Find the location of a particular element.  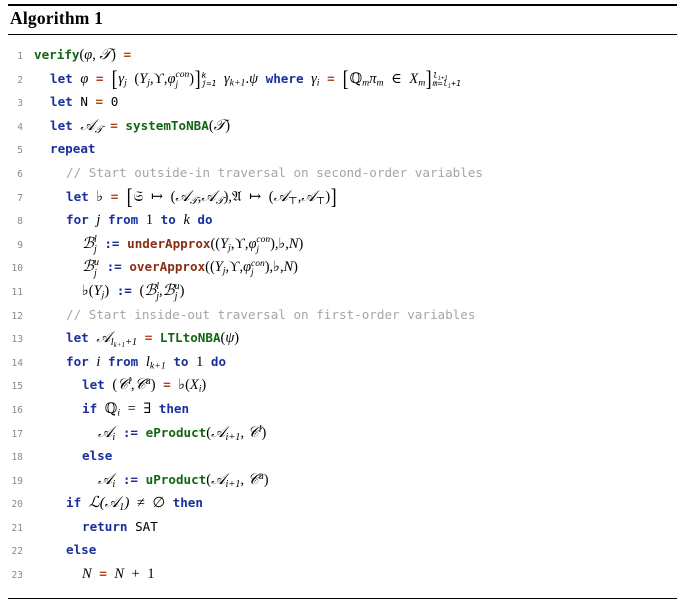

code-line: 3 let N = 0 is located at coordinates (342, 103).